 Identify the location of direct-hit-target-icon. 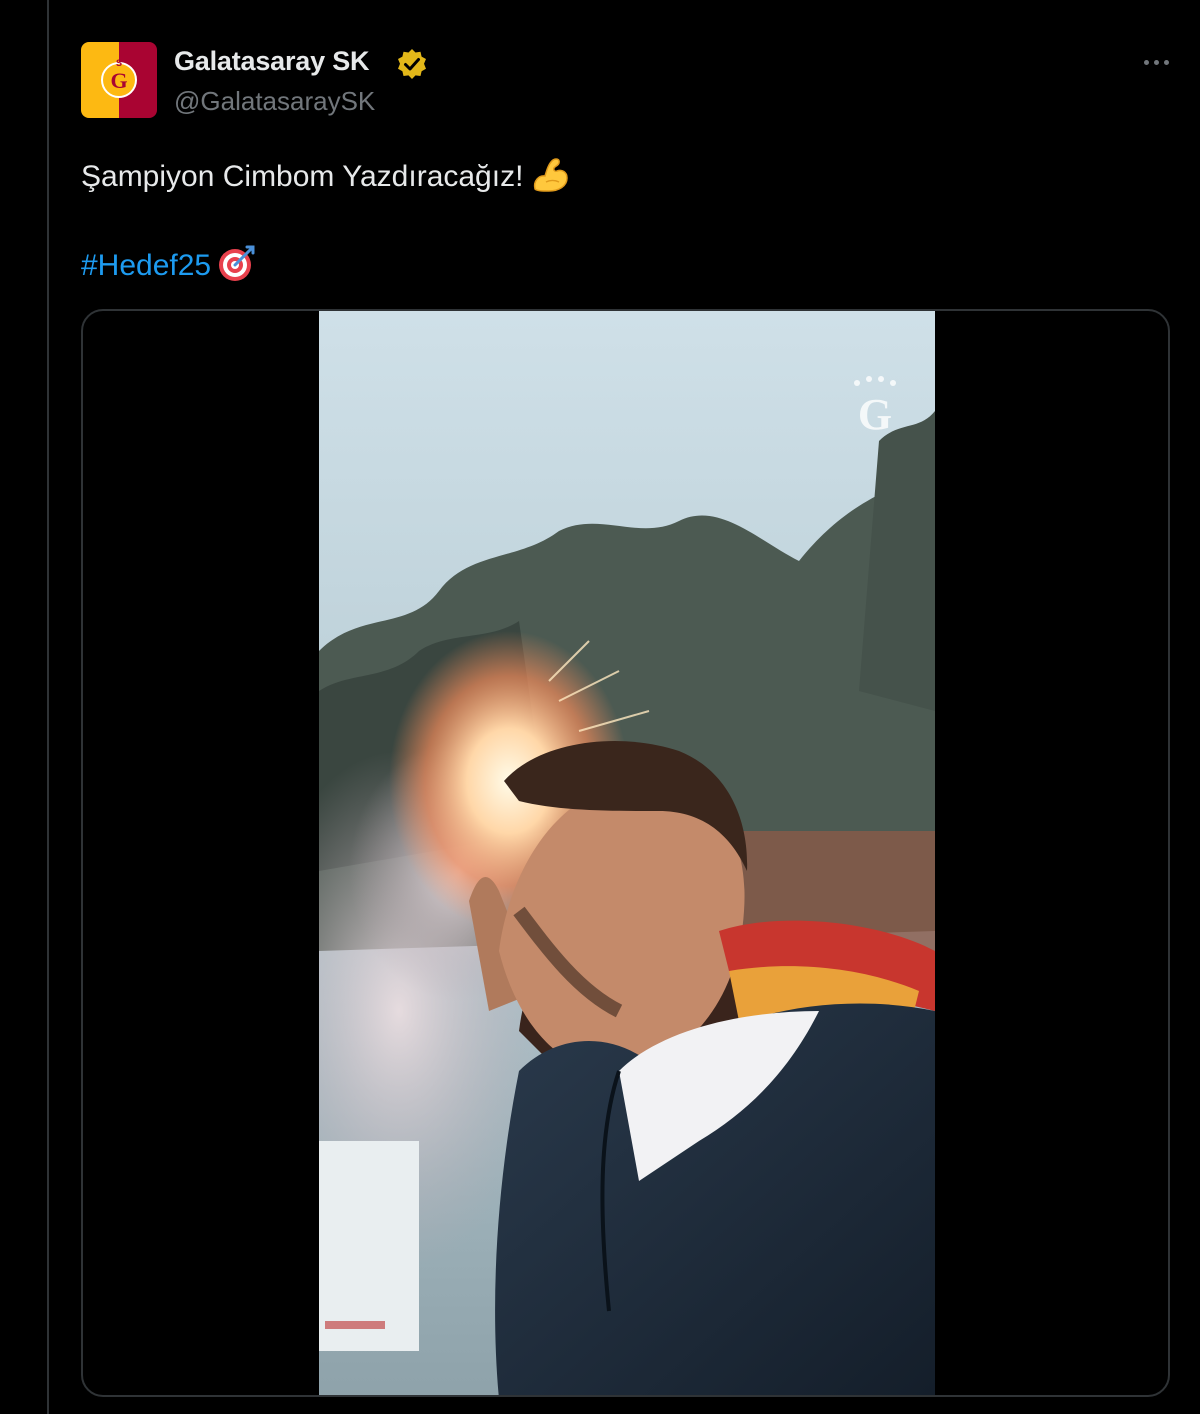
(237, 267).